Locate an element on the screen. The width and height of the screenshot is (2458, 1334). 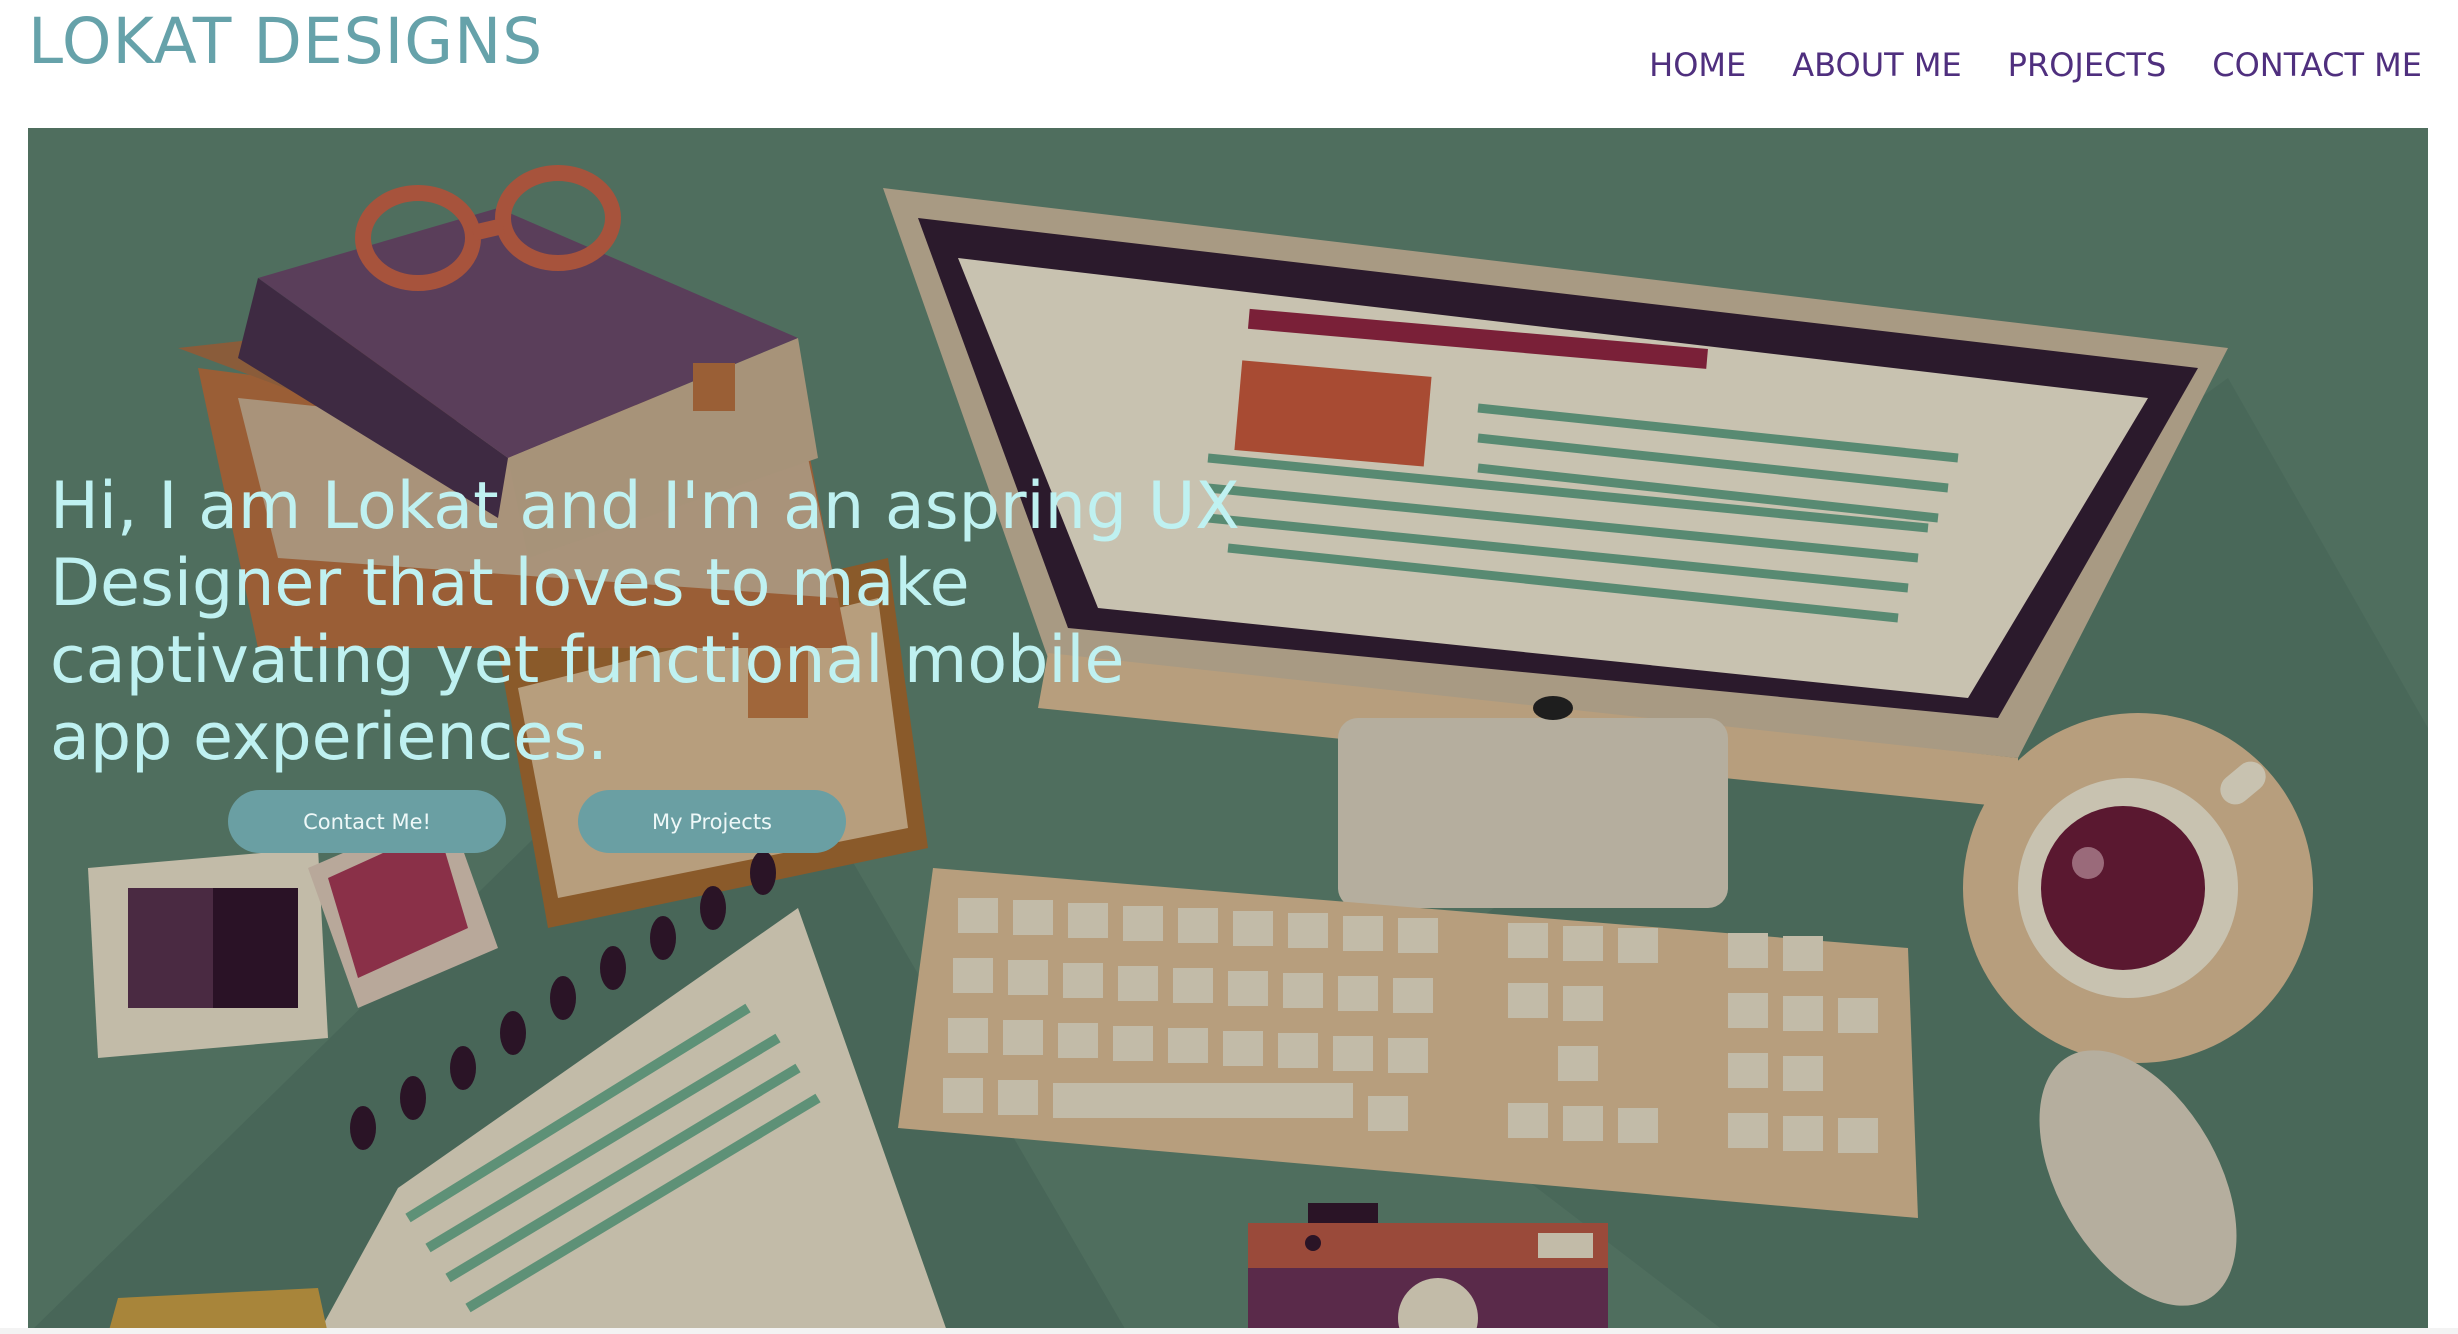
main-nav: HOME ABOUT ME PROJECTS CONTACT ME is located at coordinates (2012, 65).